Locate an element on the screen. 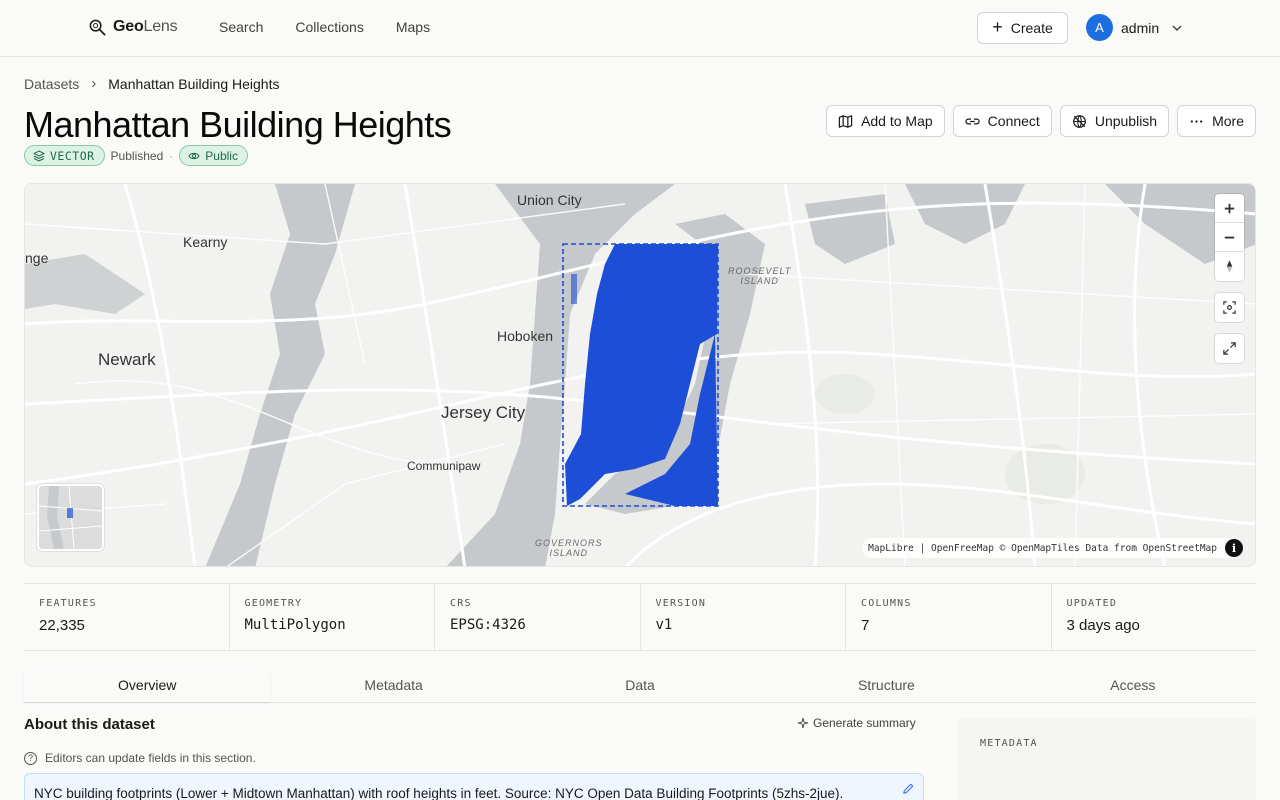  generate-summary-button: Generate summary is located at coordinates (856, 723).